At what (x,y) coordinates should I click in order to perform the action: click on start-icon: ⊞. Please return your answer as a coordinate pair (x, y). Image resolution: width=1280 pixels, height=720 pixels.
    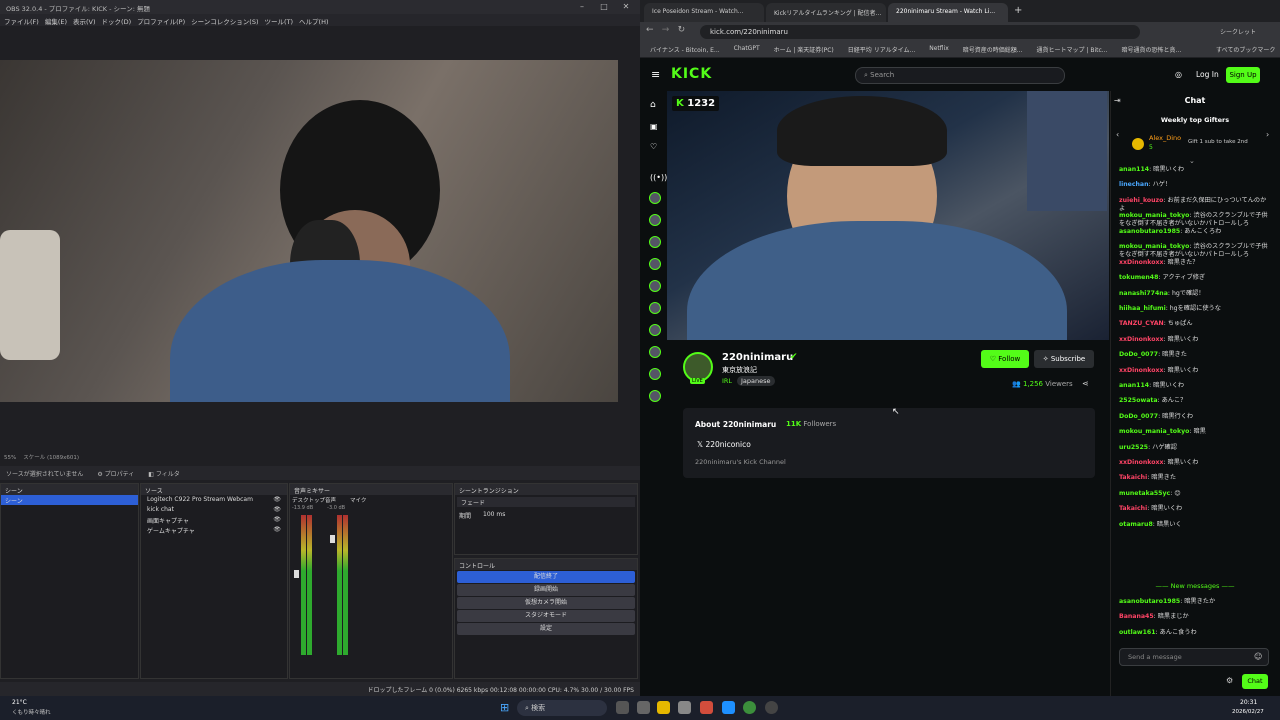
    Looking at the image, I should click on (504, 707).